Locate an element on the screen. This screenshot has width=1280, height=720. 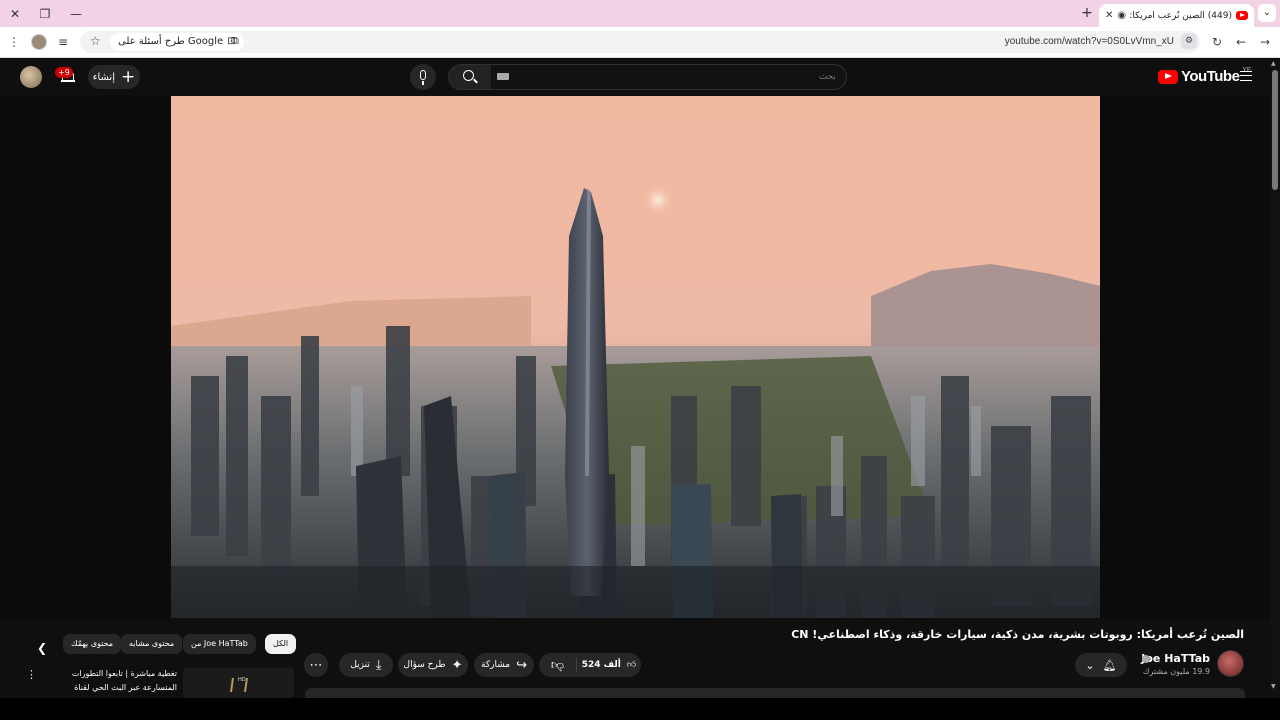
bottom-bar is located at coordinates (640, 709).